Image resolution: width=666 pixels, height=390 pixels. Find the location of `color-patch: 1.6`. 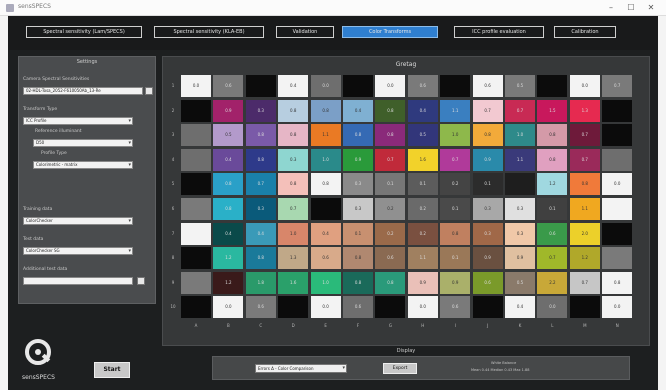

color-patch: 1.6 is located at coordinates (293, 282).